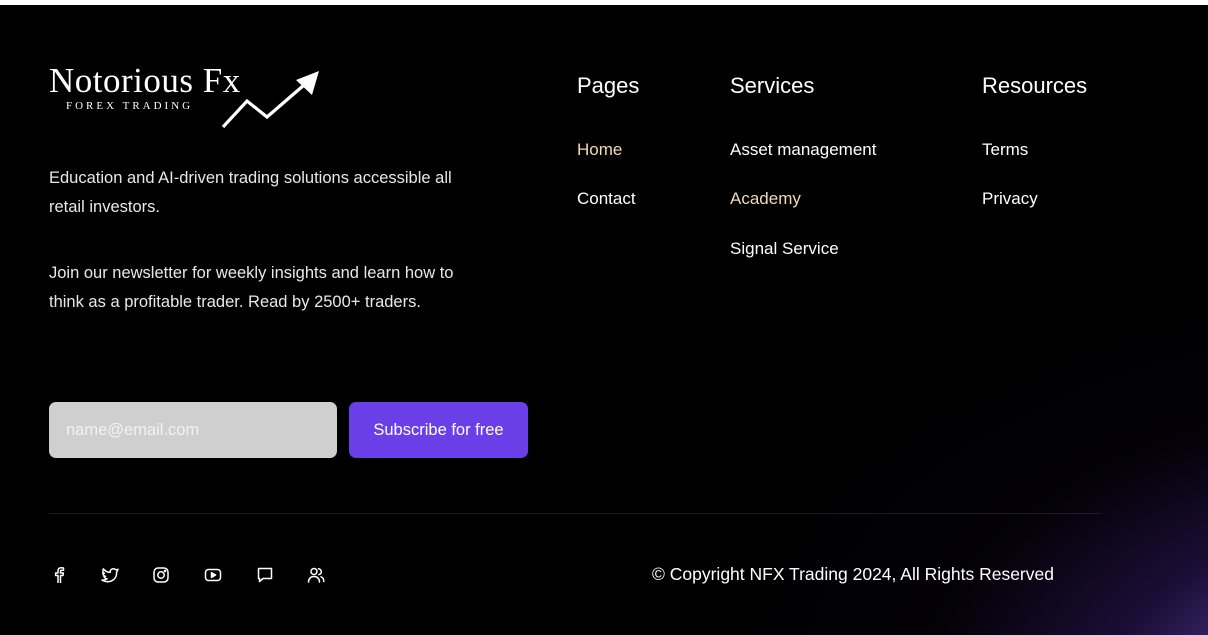  Describe the element at coordinates (1035, 85) in the screenshot. I see `resources-heading: Resources` at that location.